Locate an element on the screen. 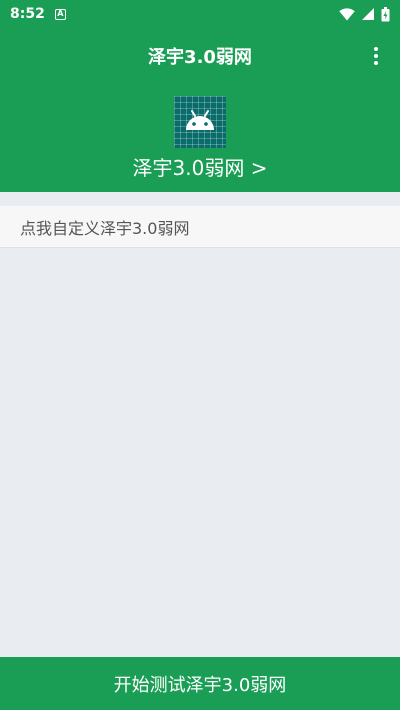 This screenshot has height=710, width=400. signal-icon is located at coordinates (368, 14).